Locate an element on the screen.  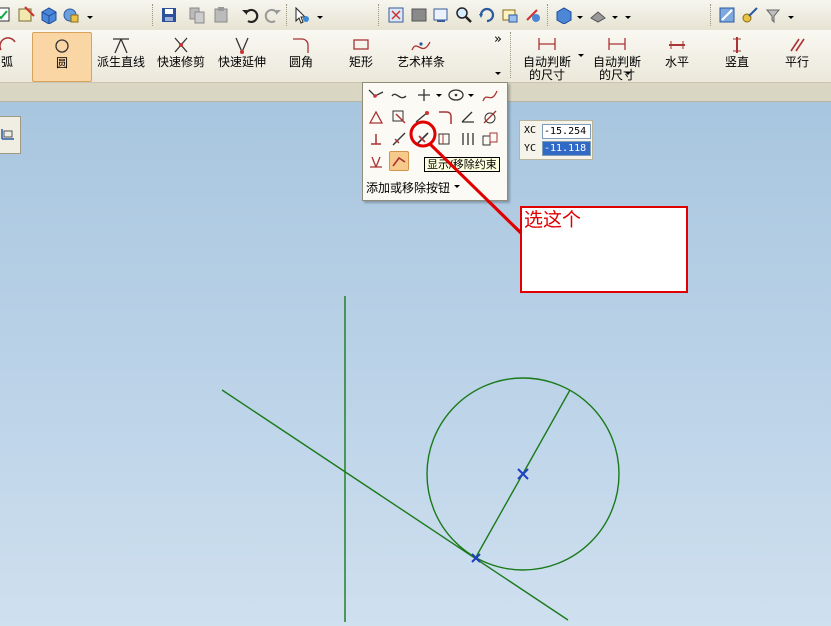
fillet-label: 圆角 is located at coordinates (300, 62).